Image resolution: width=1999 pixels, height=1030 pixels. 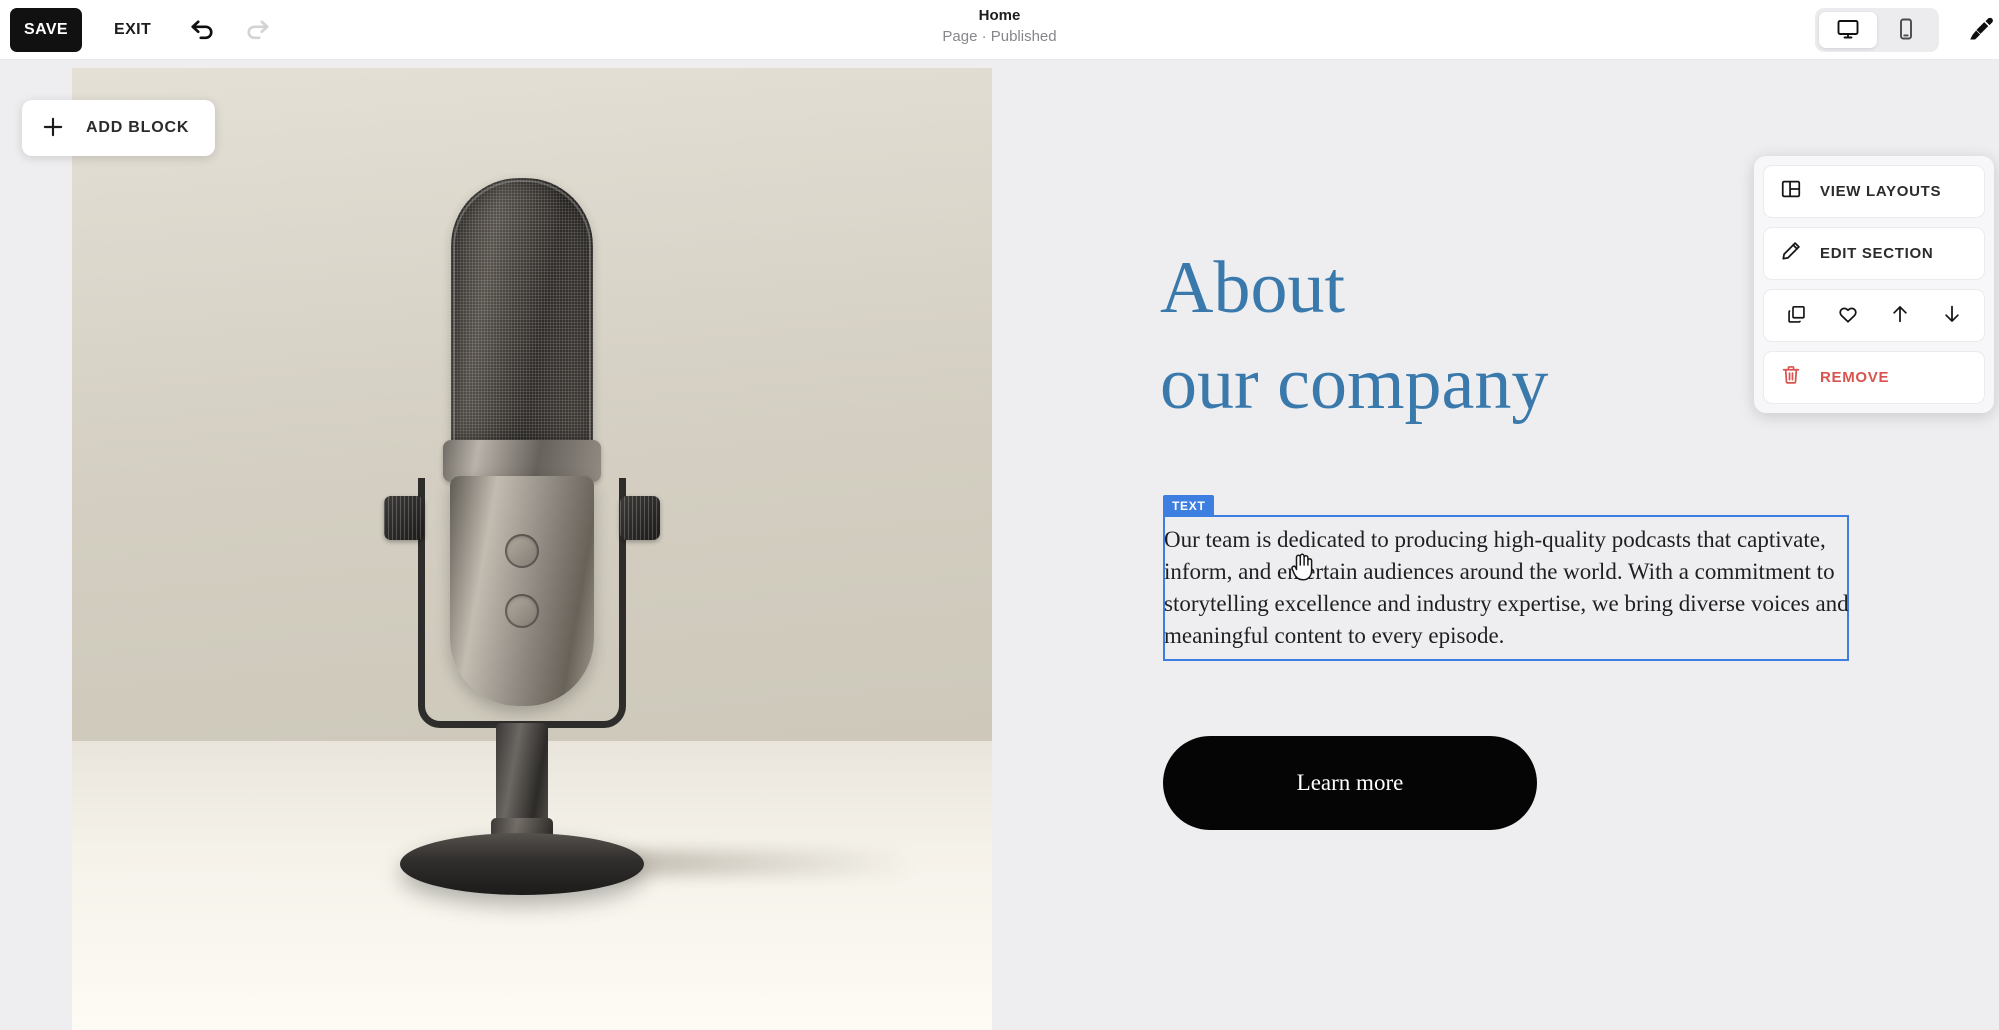 I want to click on device-option-desktop, so click(x=1848, y=30).